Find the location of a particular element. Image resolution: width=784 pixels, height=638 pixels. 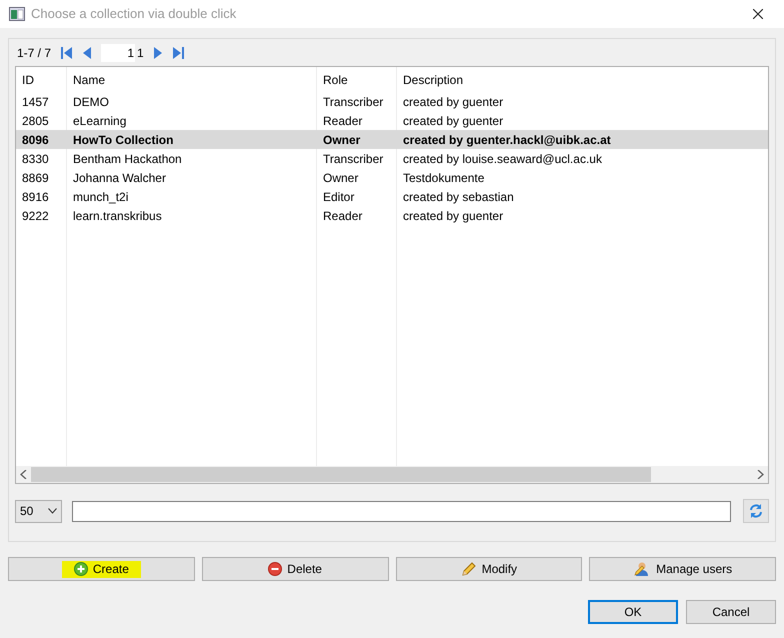

next-page-button is located at coordinates (158, 52).